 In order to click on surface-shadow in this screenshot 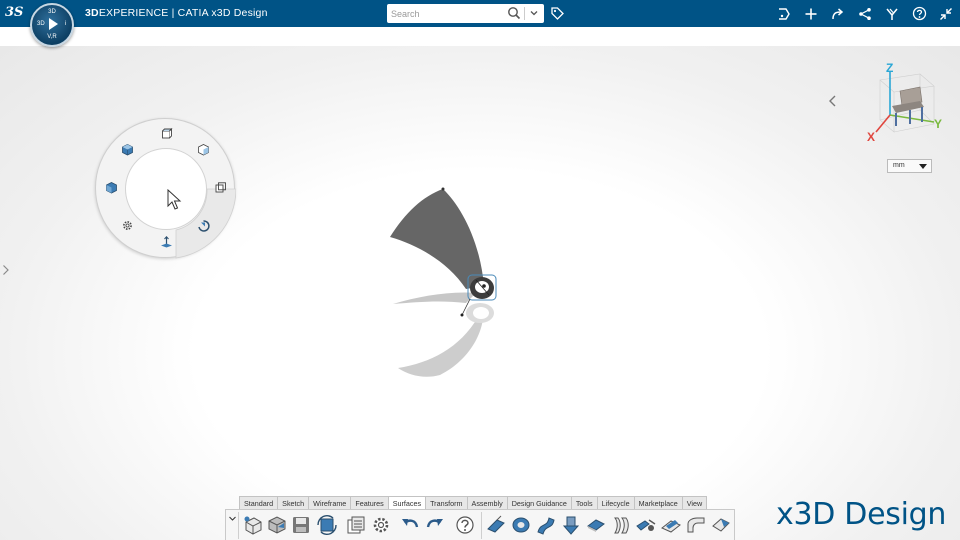, I will do `click(443, 334)`.